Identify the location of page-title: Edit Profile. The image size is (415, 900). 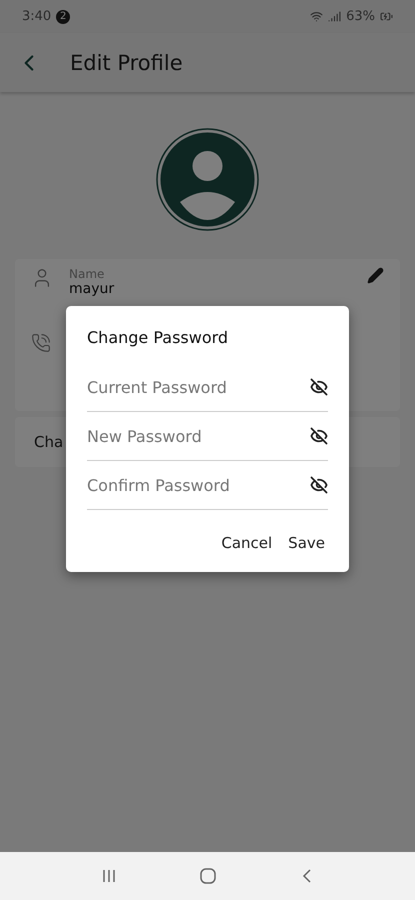
(126, 62).